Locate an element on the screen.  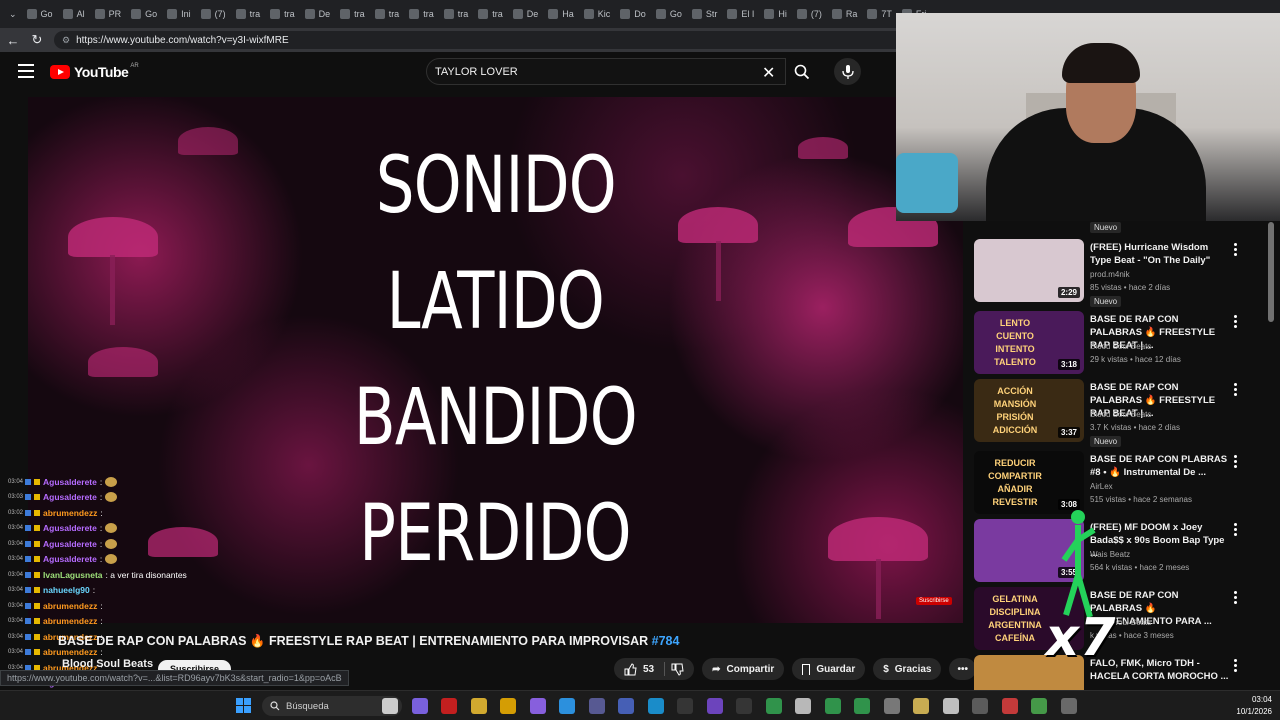
search-input: TAYLOR LOVER is located at coordinates (606, 71).